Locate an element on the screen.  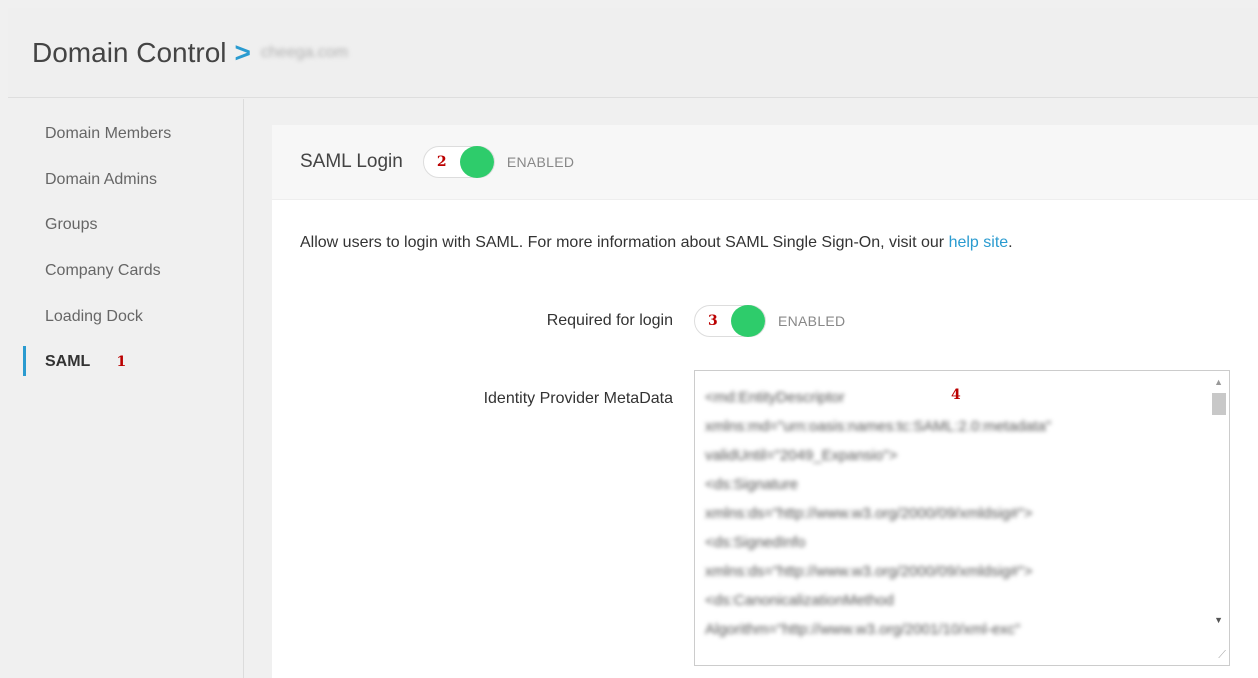
saml-login-toggle: 2 is located at coordinates (458, 162).